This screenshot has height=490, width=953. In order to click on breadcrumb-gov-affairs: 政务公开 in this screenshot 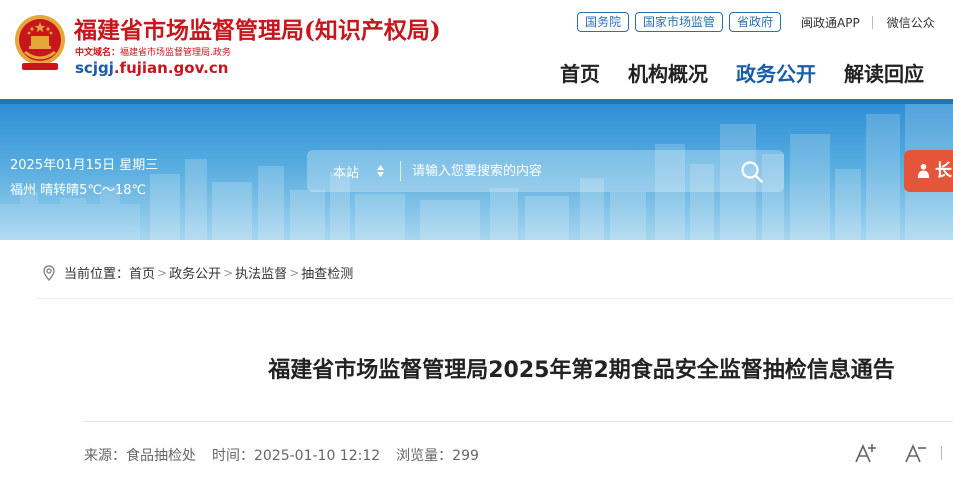, I will do `click(195, 272)`.